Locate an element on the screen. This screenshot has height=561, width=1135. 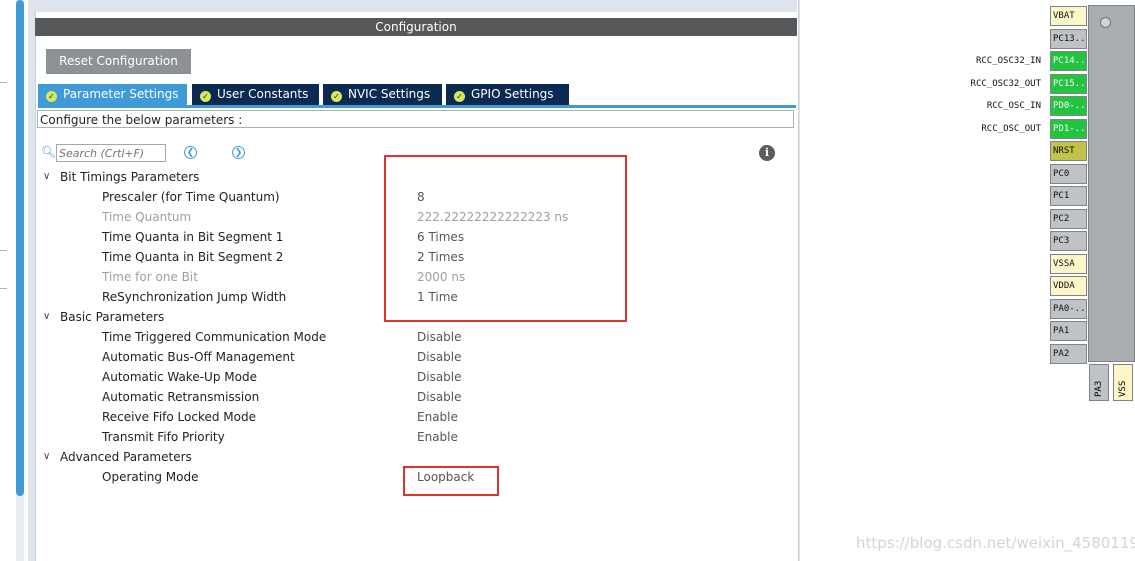
tab-nvic-settings: ✓ NVIC Settings is located at coordinates (382, 94).